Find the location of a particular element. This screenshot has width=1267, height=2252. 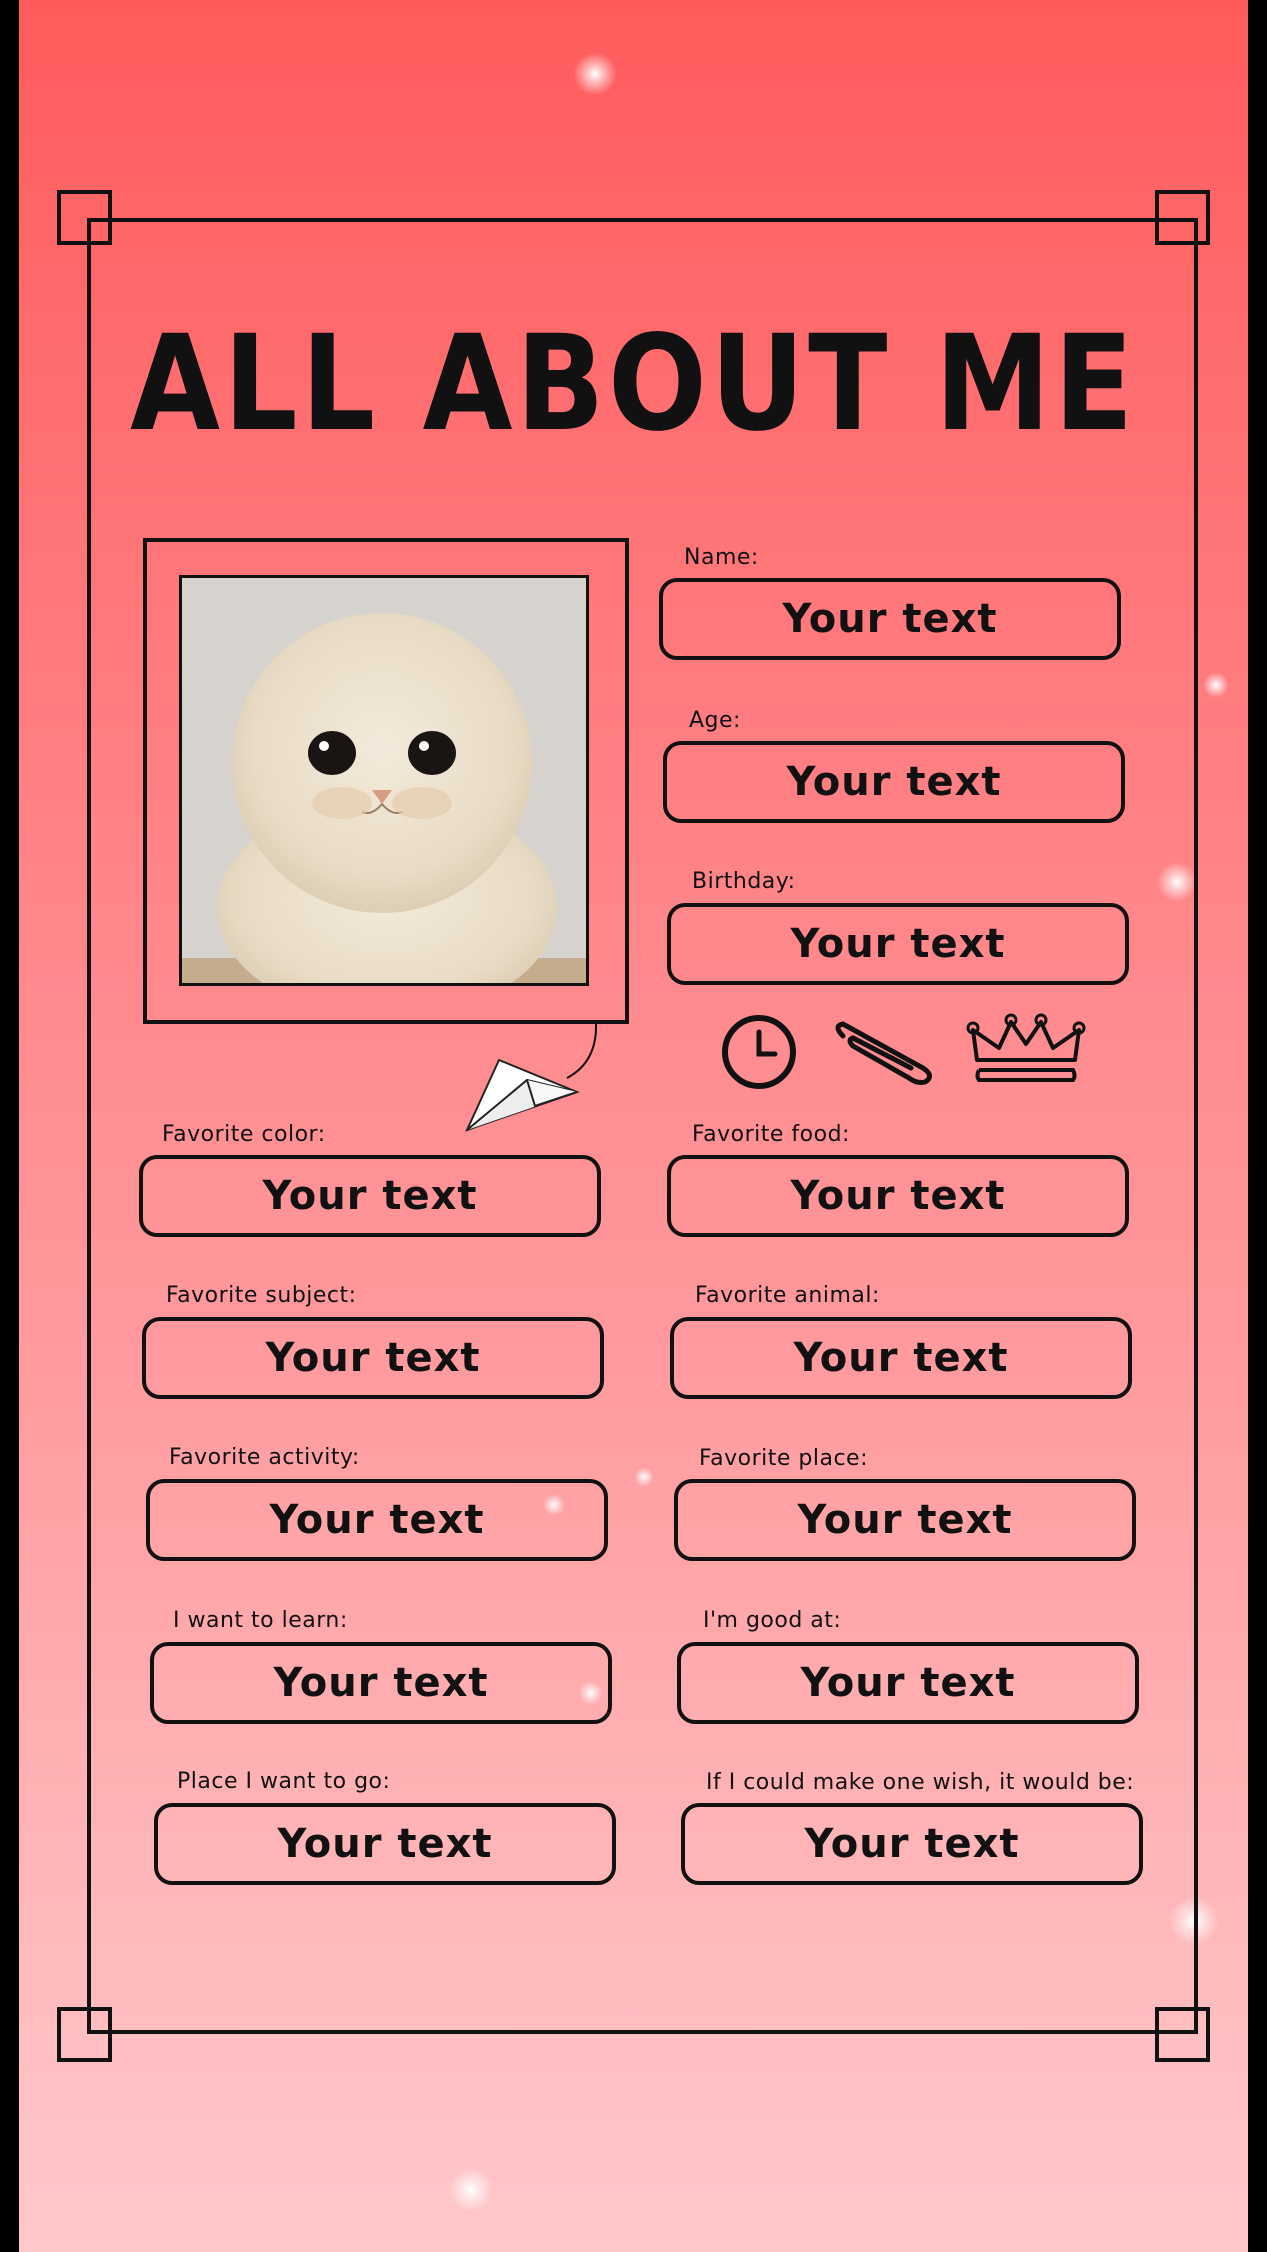

crown-icon is located at coordinates (1026, 1047).